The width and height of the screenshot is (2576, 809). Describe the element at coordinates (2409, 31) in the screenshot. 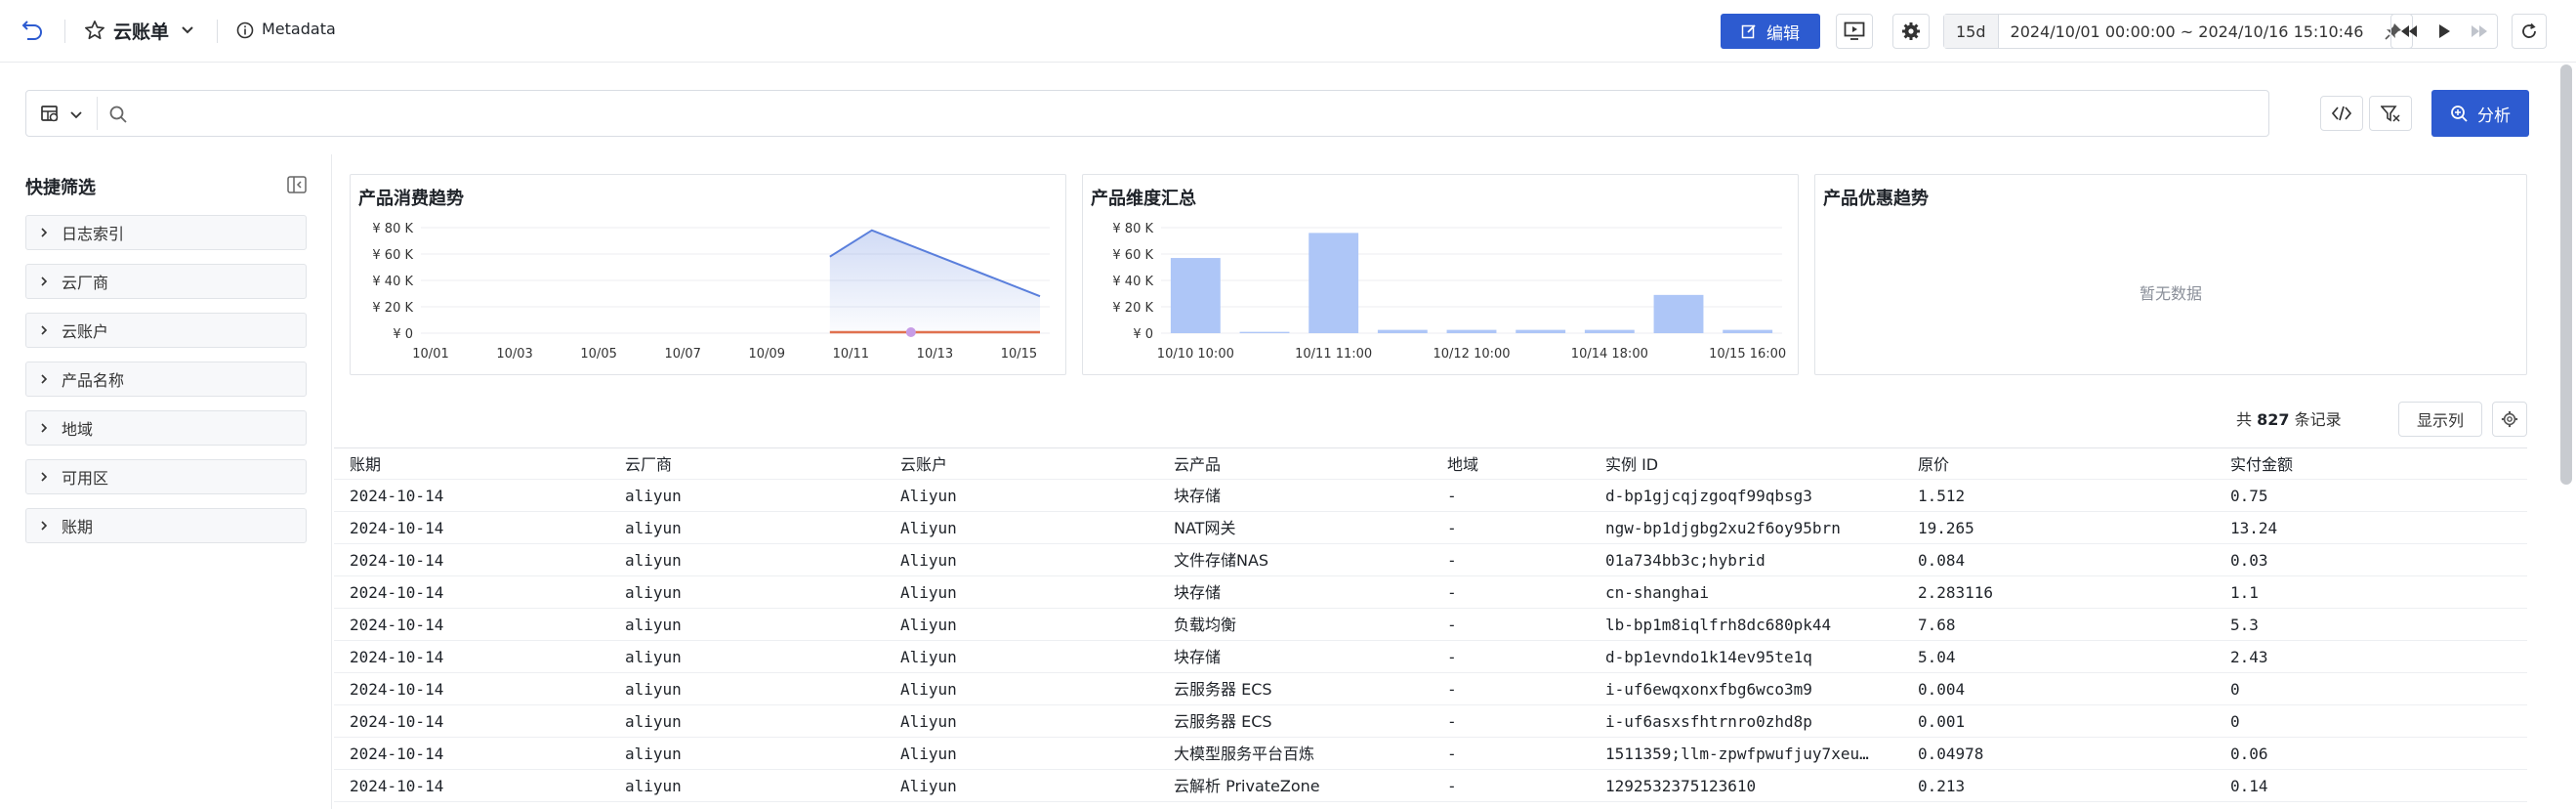

I see `rewind-icon` at that location.